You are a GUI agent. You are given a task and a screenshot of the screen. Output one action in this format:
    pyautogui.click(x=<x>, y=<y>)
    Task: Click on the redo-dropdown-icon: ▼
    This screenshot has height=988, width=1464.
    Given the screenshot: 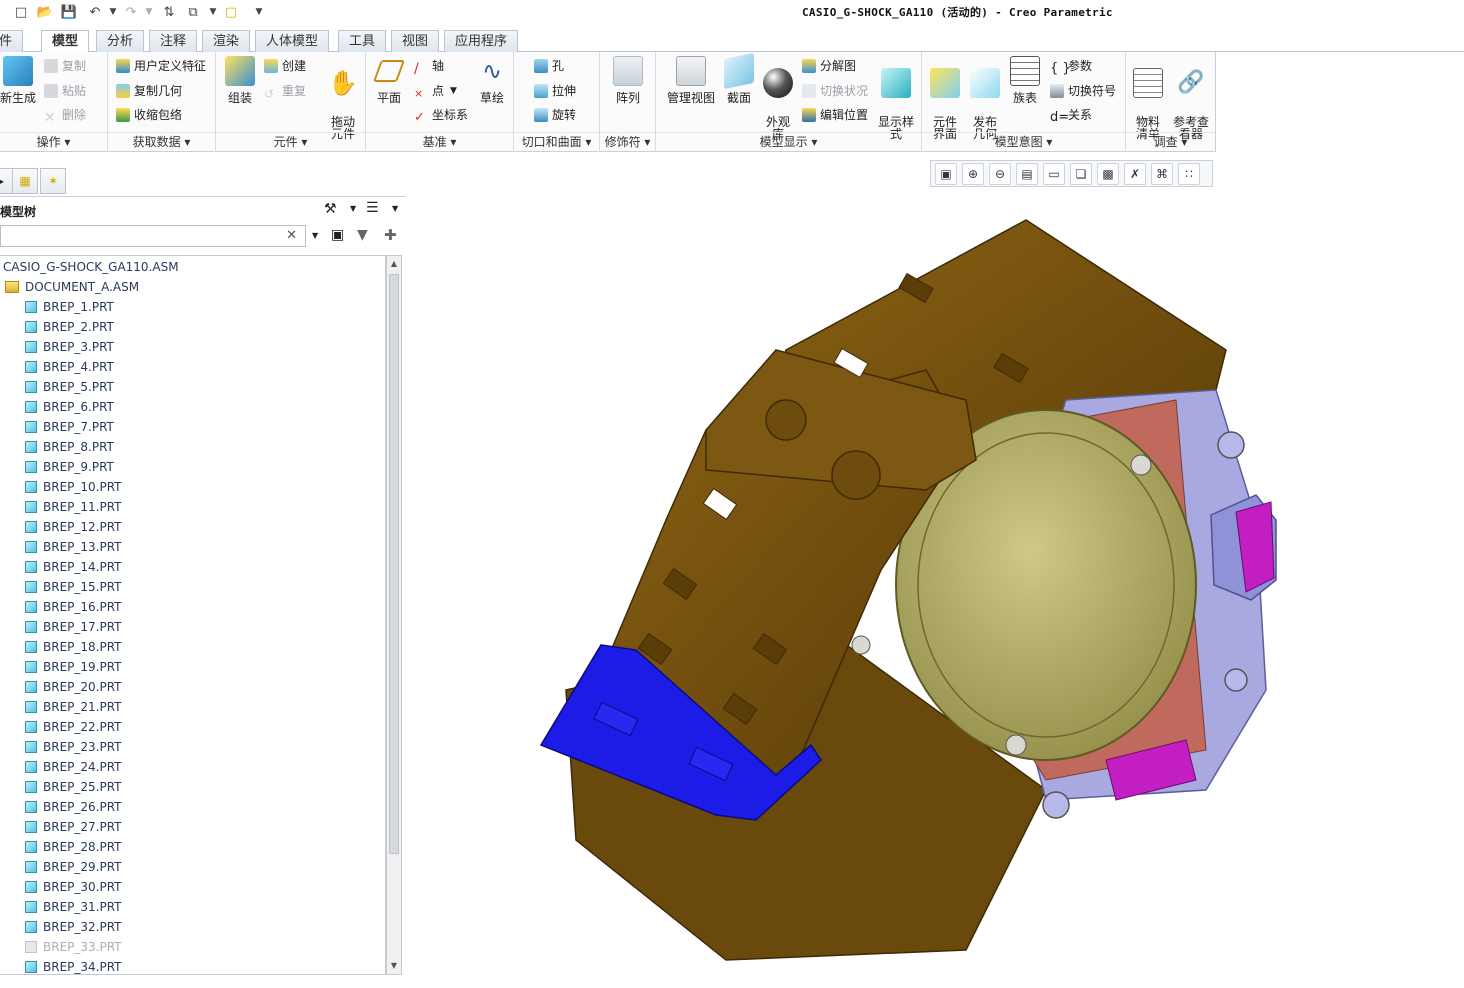 What is the action you would take?
    pyautogui.click(x=149, y=12)
    